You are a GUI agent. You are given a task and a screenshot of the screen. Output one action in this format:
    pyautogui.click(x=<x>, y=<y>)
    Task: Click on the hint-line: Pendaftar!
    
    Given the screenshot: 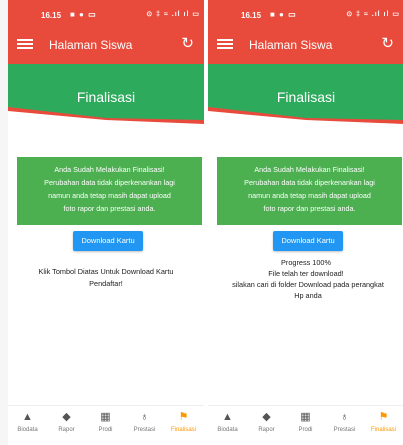 What is the action you would take?
    pyautogui.click(x=106, y=283)
    